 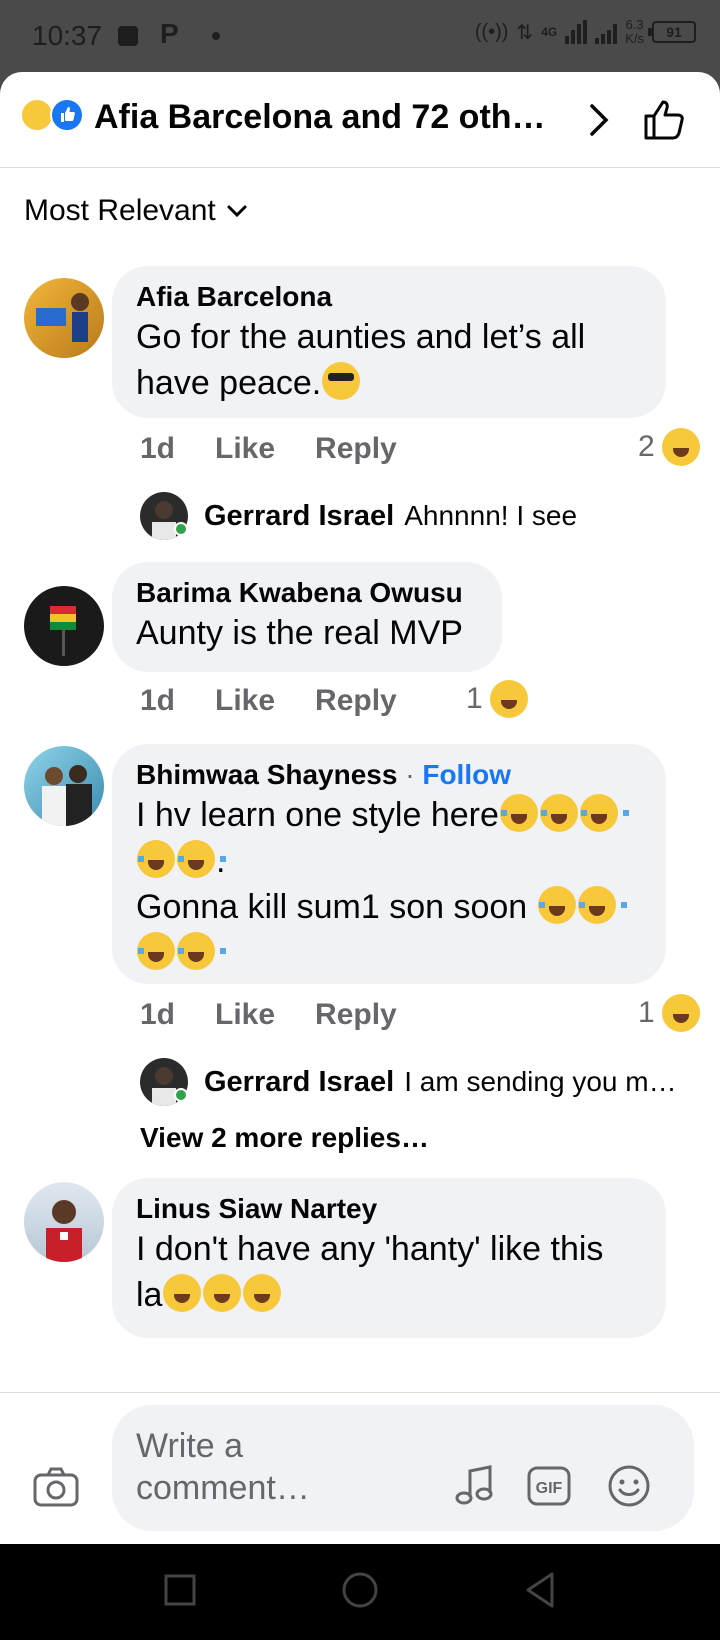 I want to click on follow-button: Follow, so click(x=466, y=774).